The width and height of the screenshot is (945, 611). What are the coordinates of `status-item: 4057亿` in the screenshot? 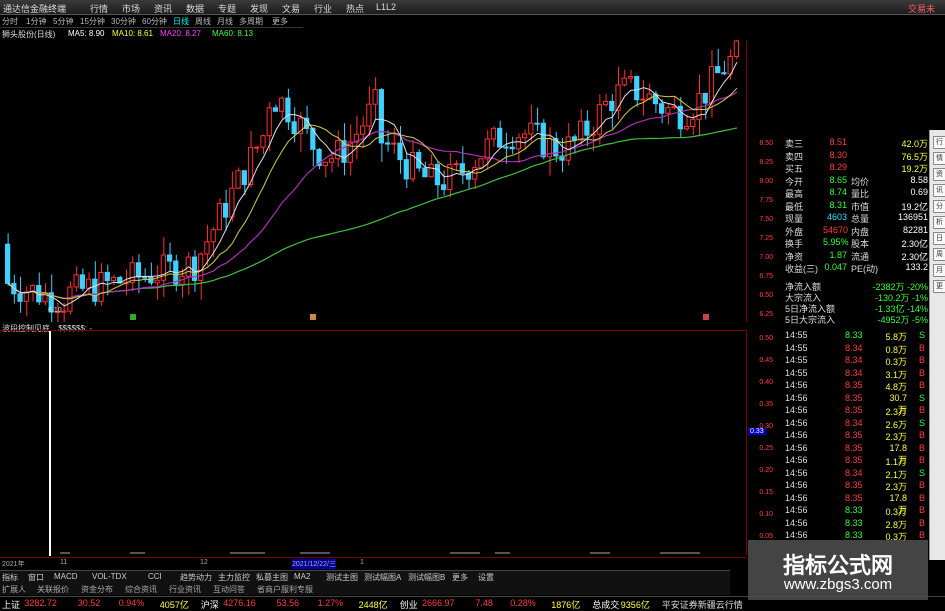 It's located at (174, 605).